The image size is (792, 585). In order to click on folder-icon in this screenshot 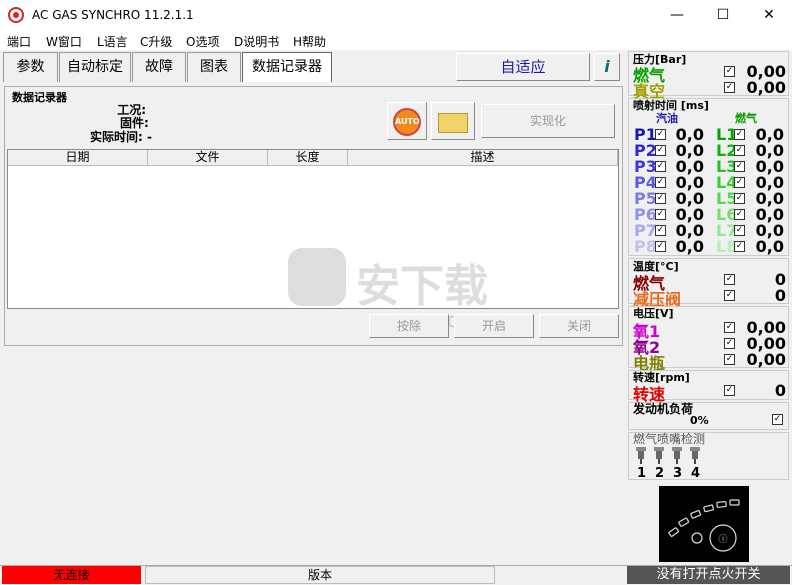, I will do `click(453, 123)`.